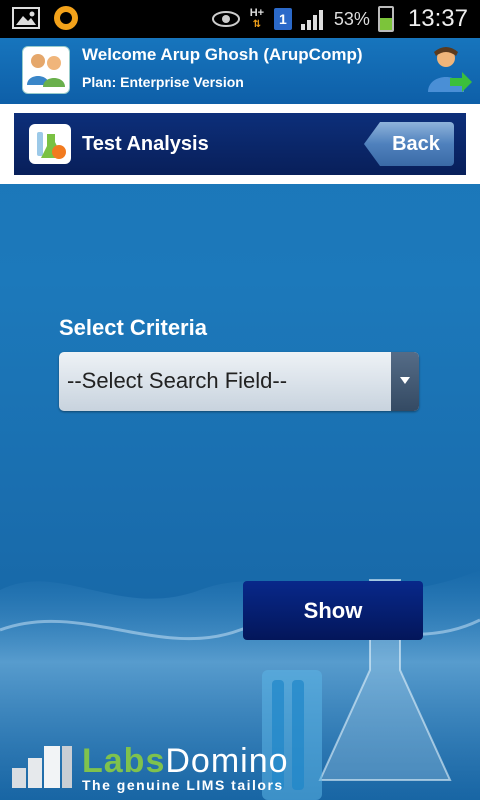 The width and height of the screenshot is (480, 800). I want to click on brand-name: LabsDomino, so click(185, 761).